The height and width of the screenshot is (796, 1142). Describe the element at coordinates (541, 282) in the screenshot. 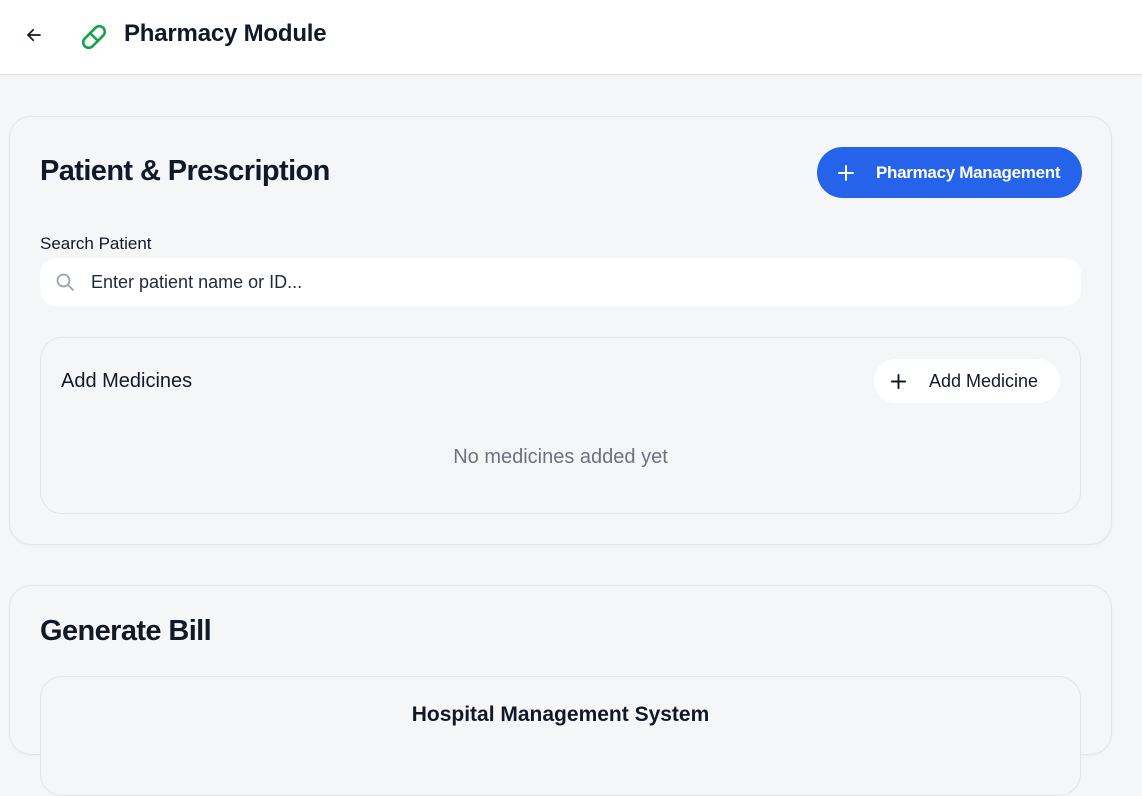

I see `search-patient-input` at that location.